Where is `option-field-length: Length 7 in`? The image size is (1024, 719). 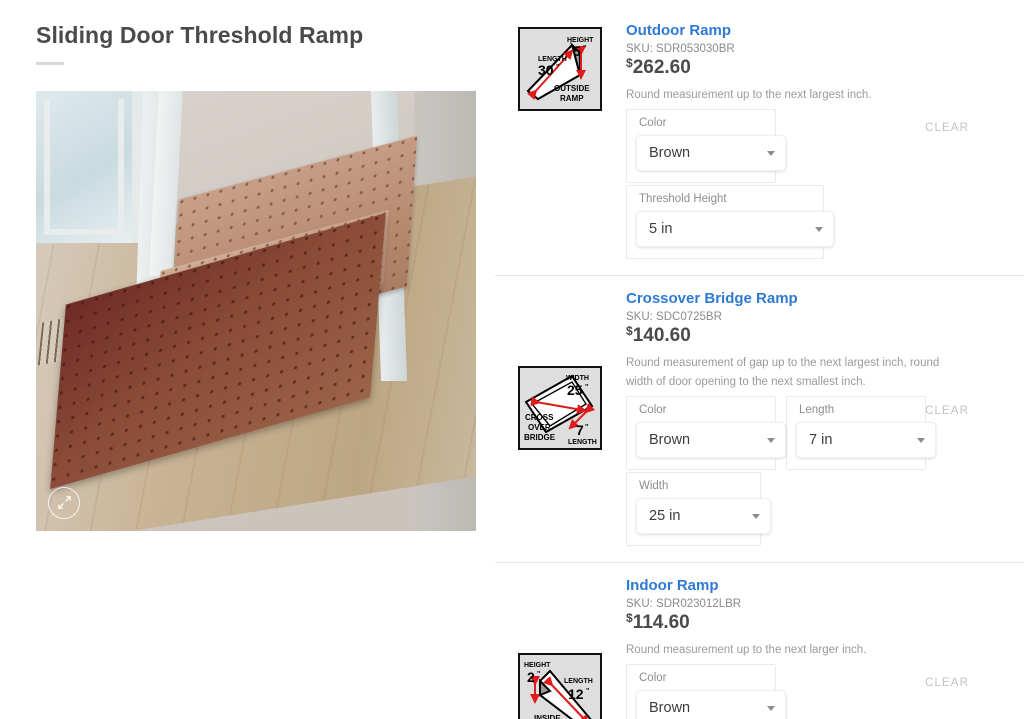 option-field-length: Length 7 in is located at coordinates (861, 433).